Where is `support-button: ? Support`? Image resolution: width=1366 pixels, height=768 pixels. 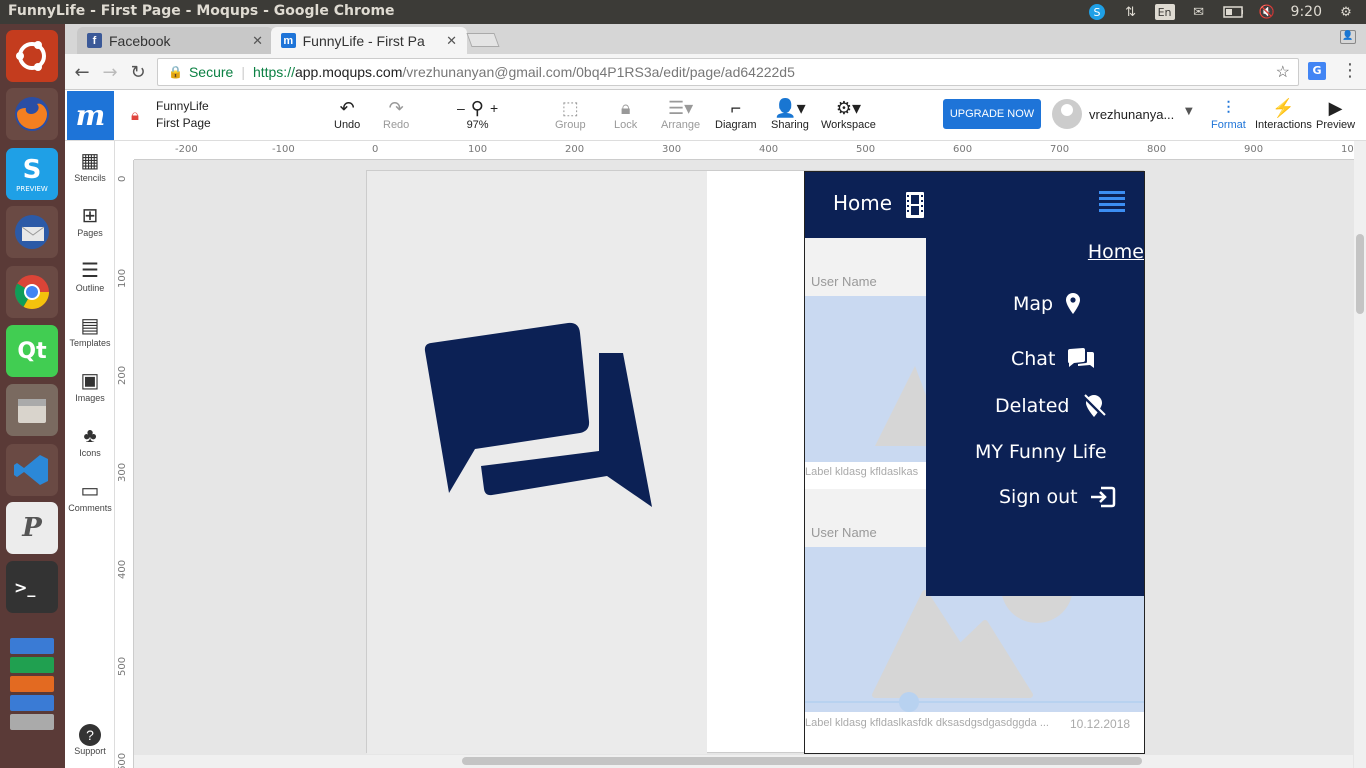
support-button: ? Support is located at coordinates (90, 740).